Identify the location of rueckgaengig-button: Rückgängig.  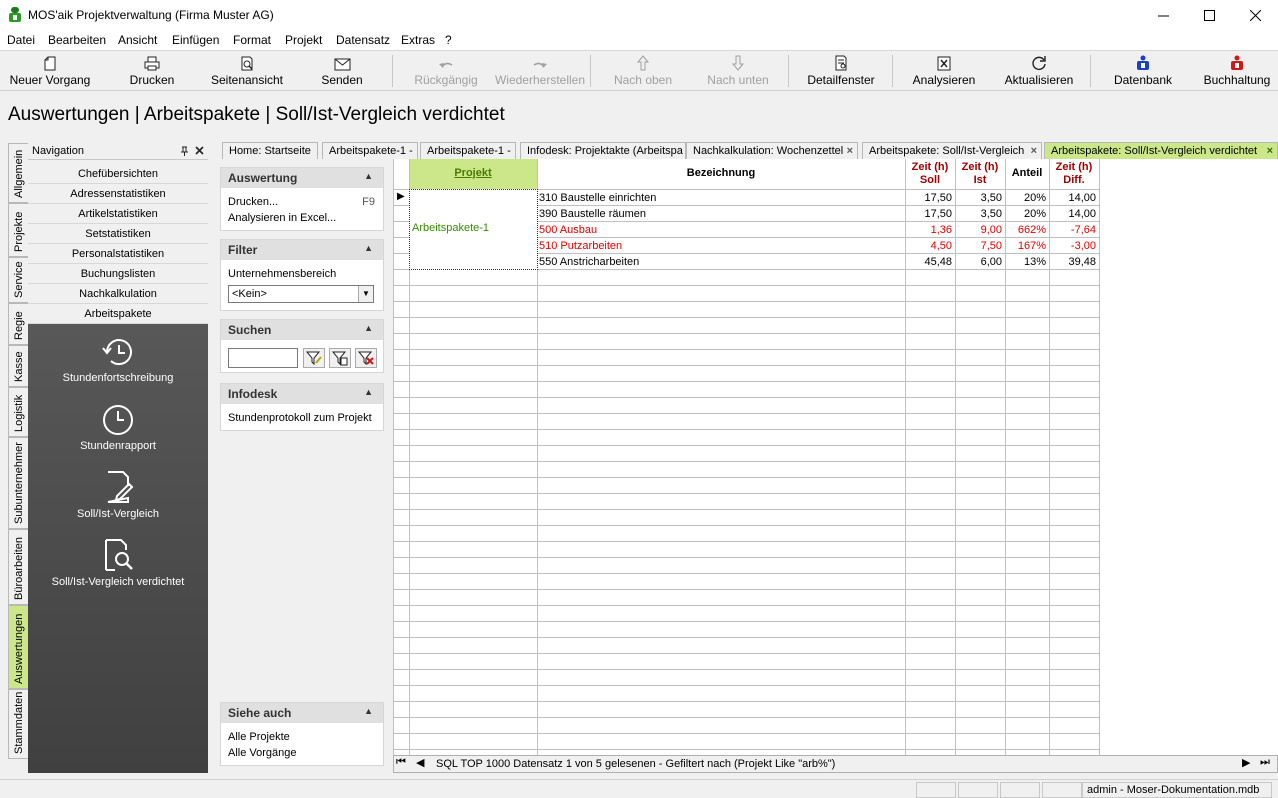
(446, 71).